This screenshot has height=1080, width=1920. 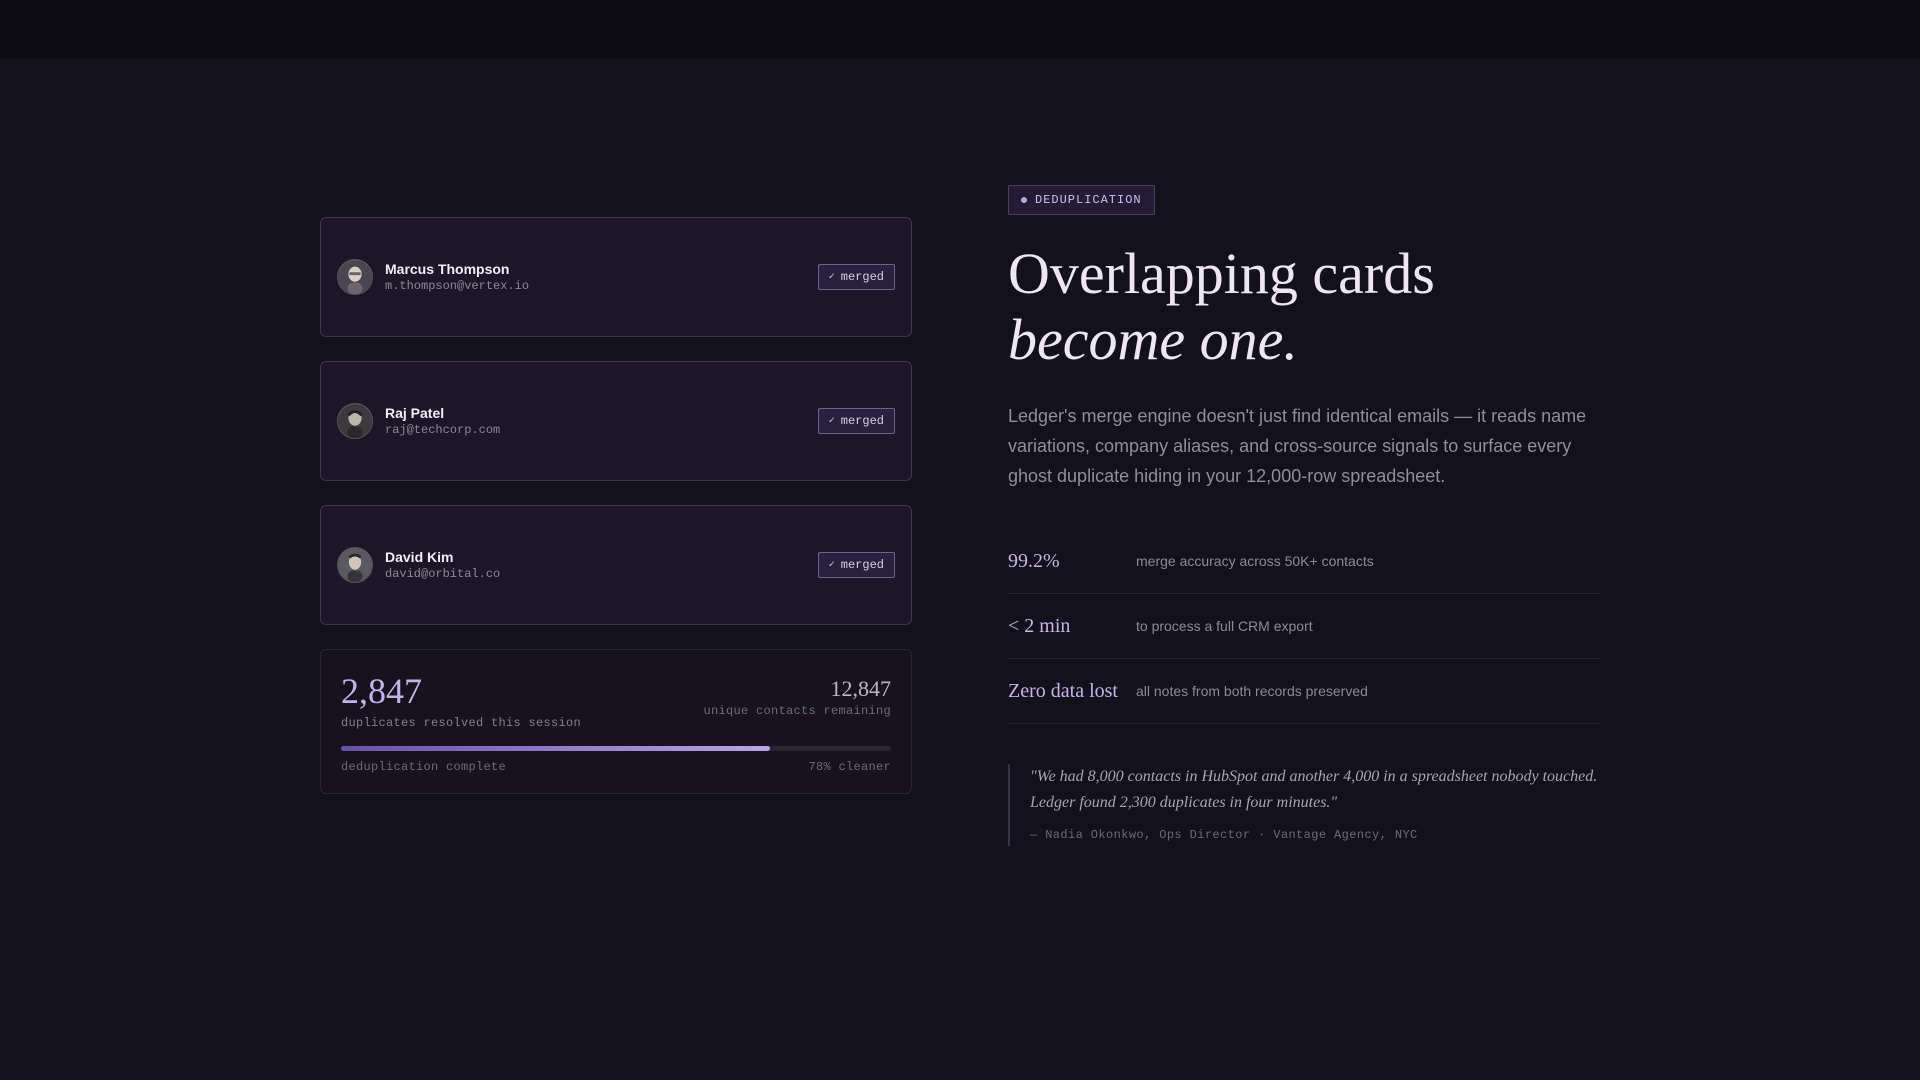 I want to click on metric-label: to process a full CRM export, so click(x=1224, y=626).